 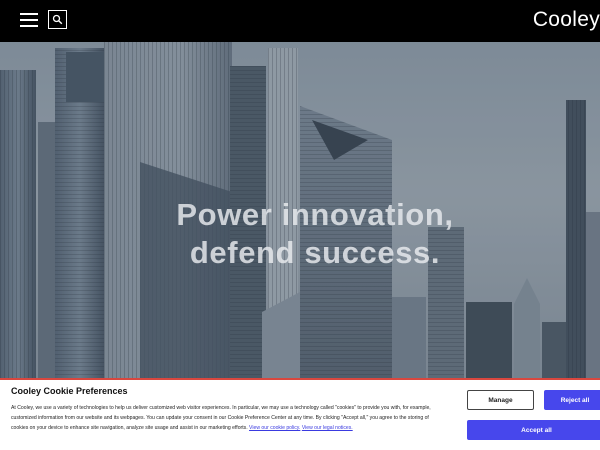 What do you see at coordinates (274, 428) in the screenshot?
I see `cookie-policy-link: View our cookie policy.` at bounding box center [274, 428].